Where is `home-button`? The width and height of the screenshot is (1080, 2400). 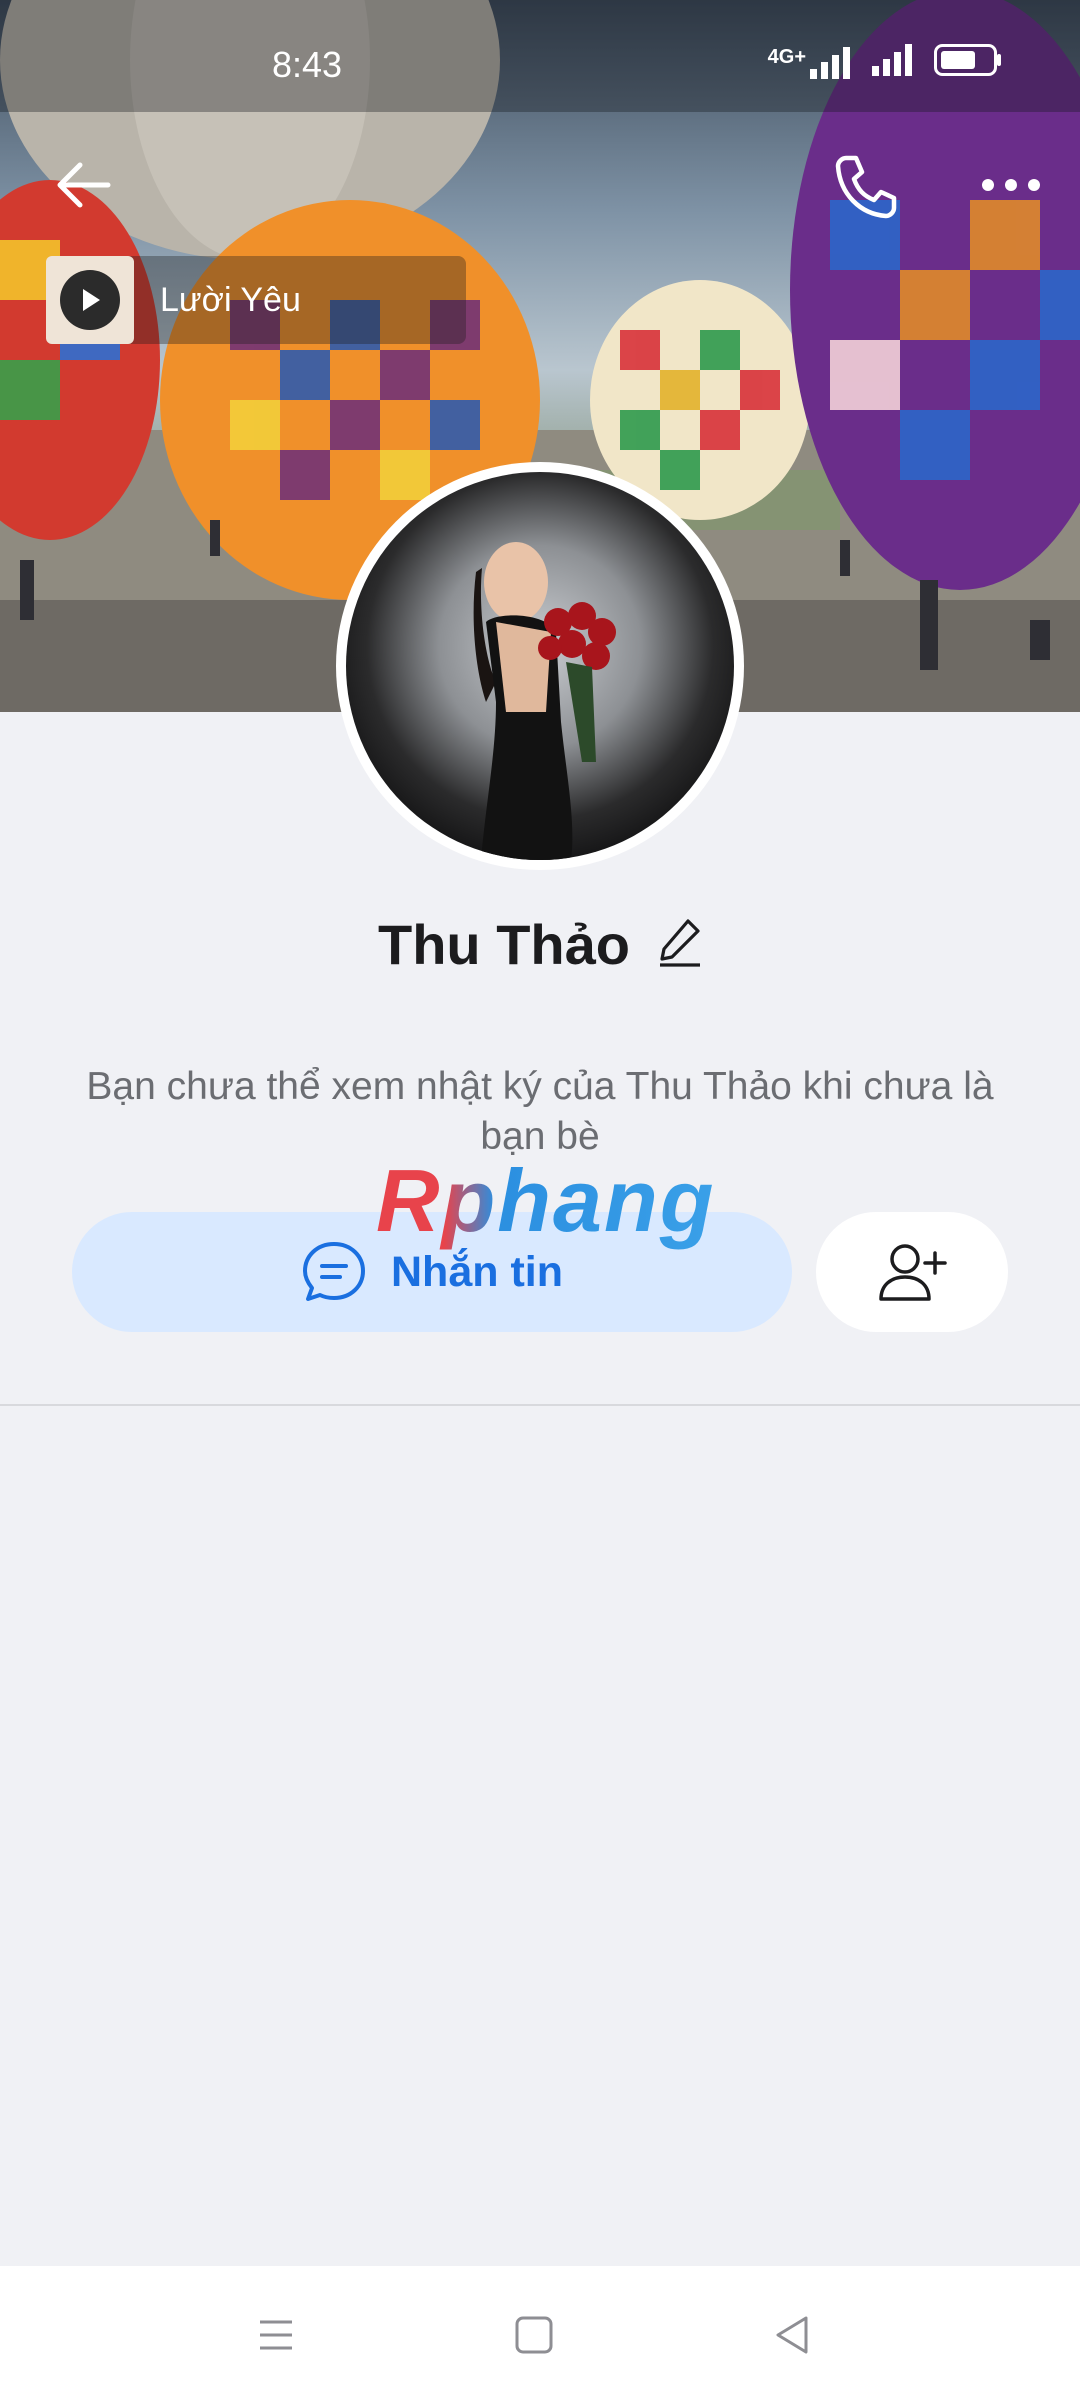
home-button is located at coordinates (534, 2335).